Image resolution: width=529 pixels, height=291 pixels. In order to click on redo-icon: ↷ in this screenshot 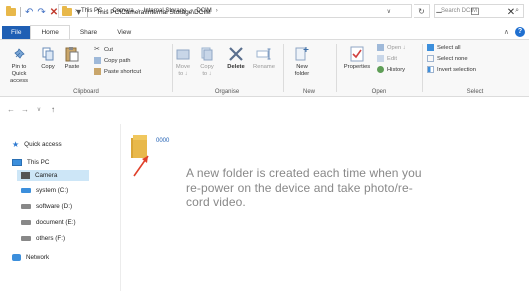, I will do `click(41, 12)`.